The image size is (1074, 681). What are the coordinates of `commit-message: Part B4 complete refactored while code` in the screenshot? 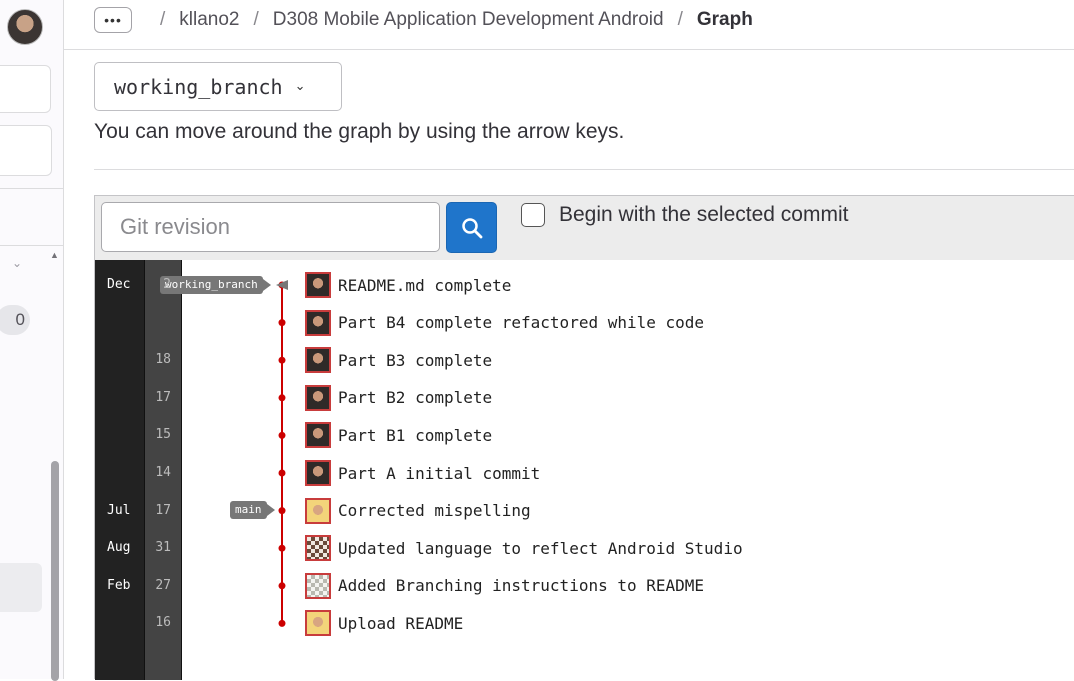 It's located at (521, 322).